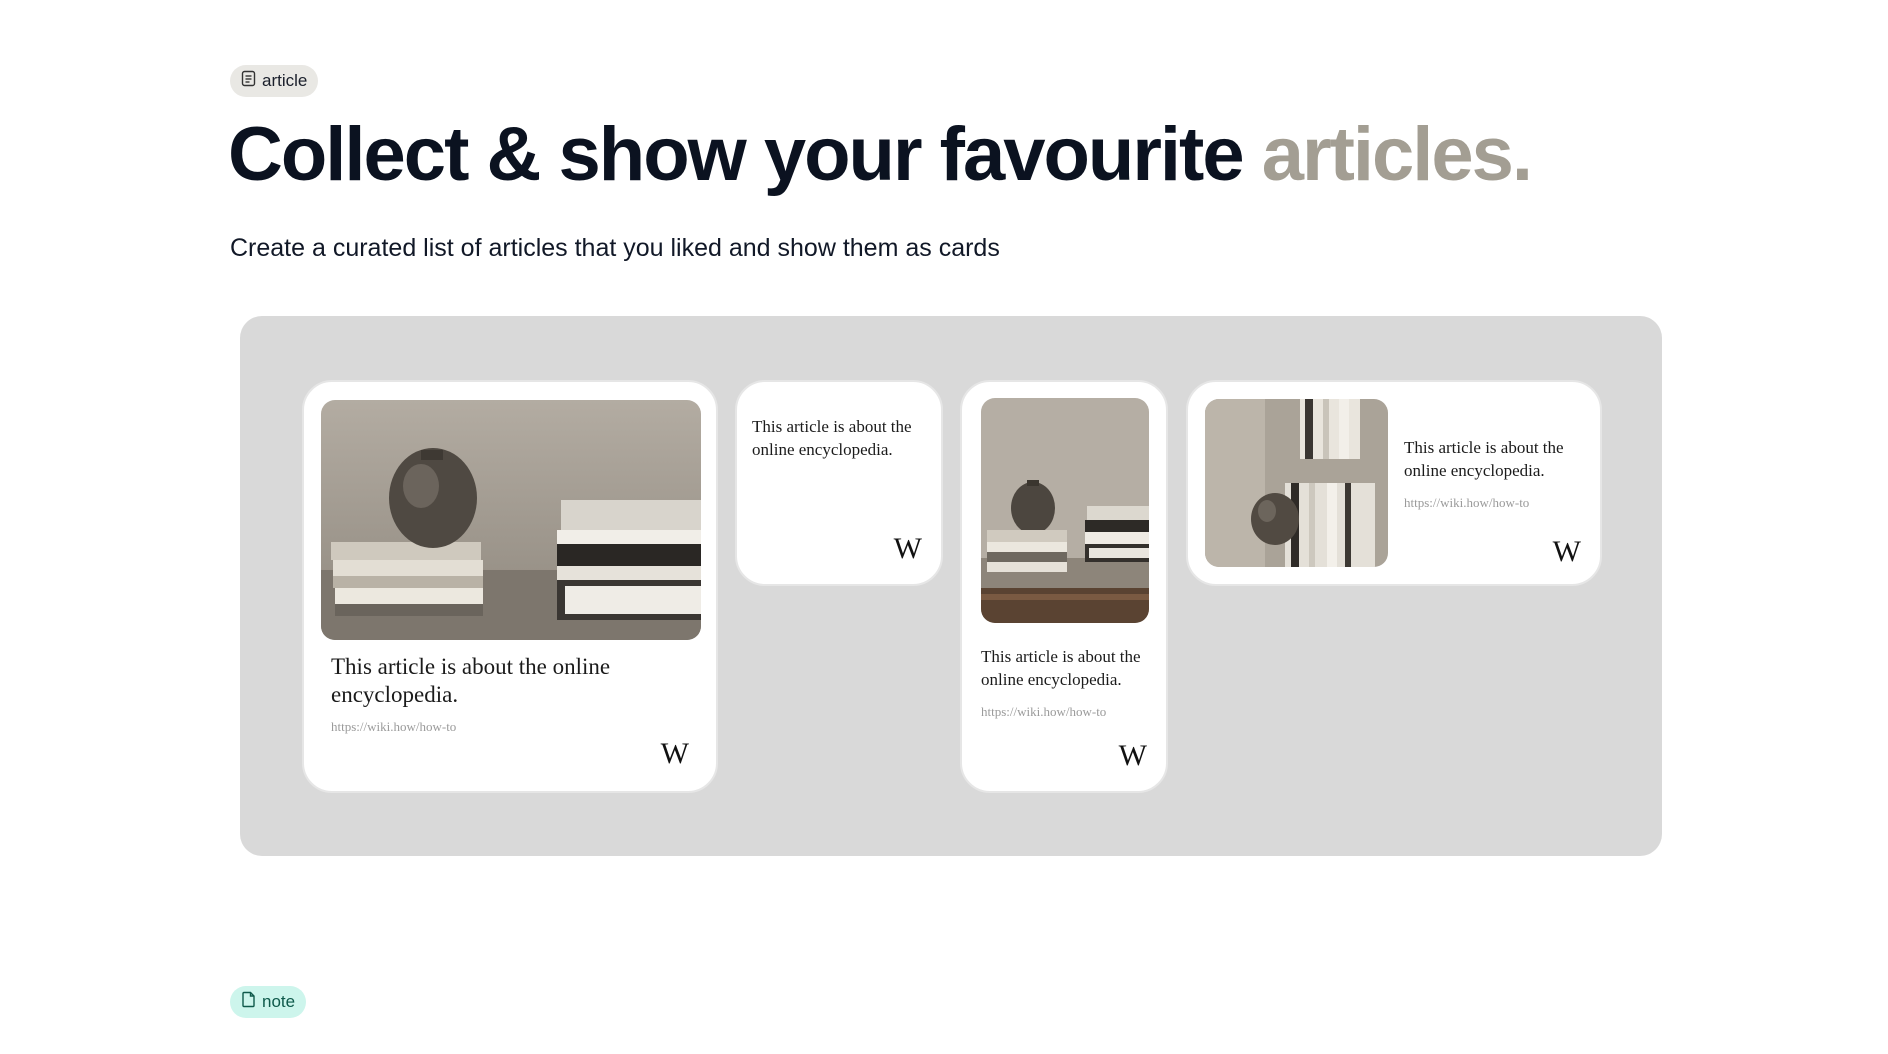 This screenshot has width=1888, height=1054. I want to click on document-lines-icon, so click(248, 81).